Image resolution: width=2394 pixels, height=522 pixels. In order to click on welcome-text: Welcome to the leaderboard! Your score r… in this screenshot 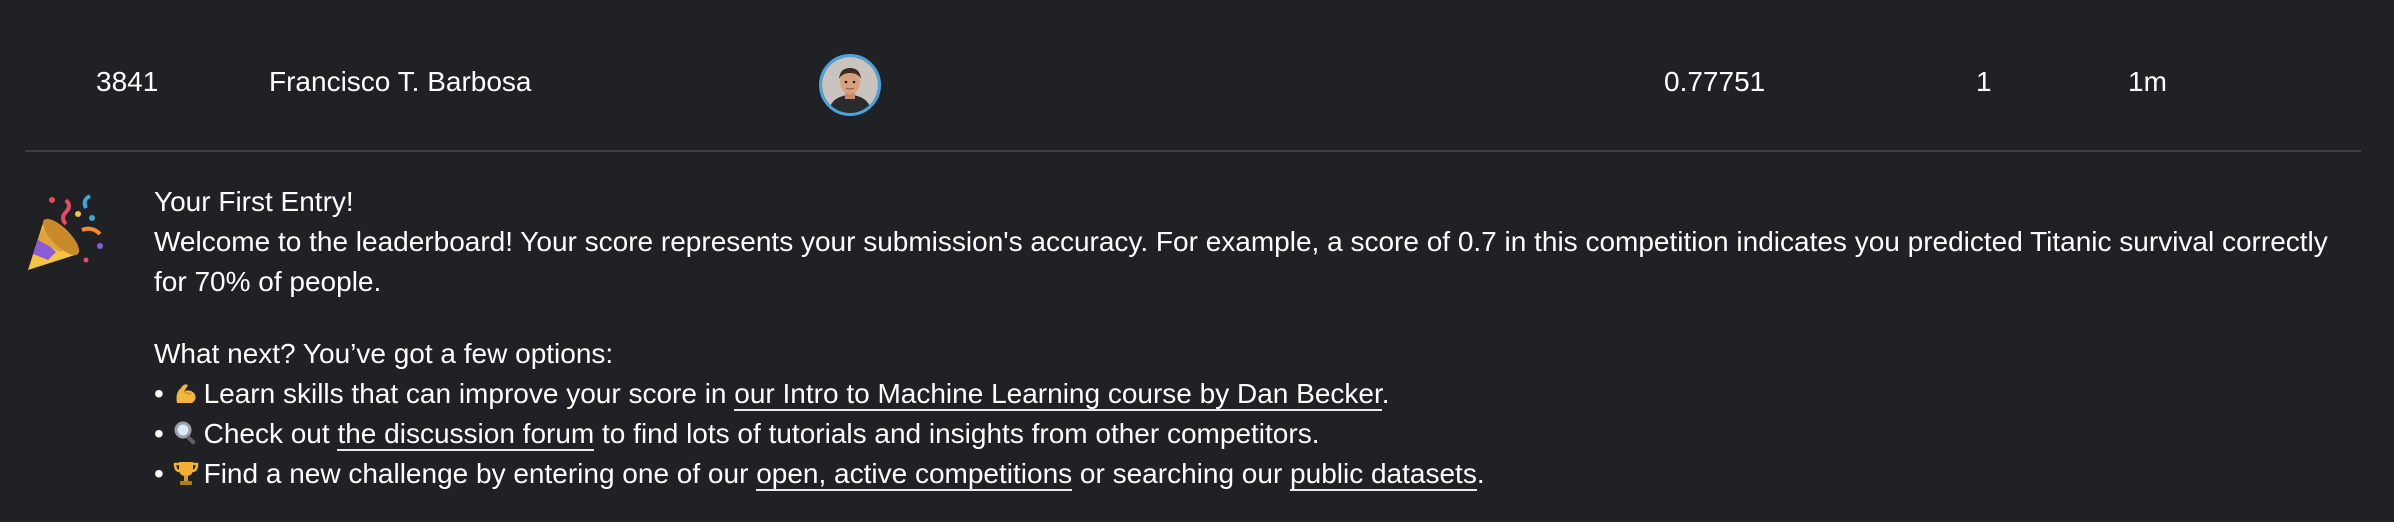, I will do `click(1241, 261)`.